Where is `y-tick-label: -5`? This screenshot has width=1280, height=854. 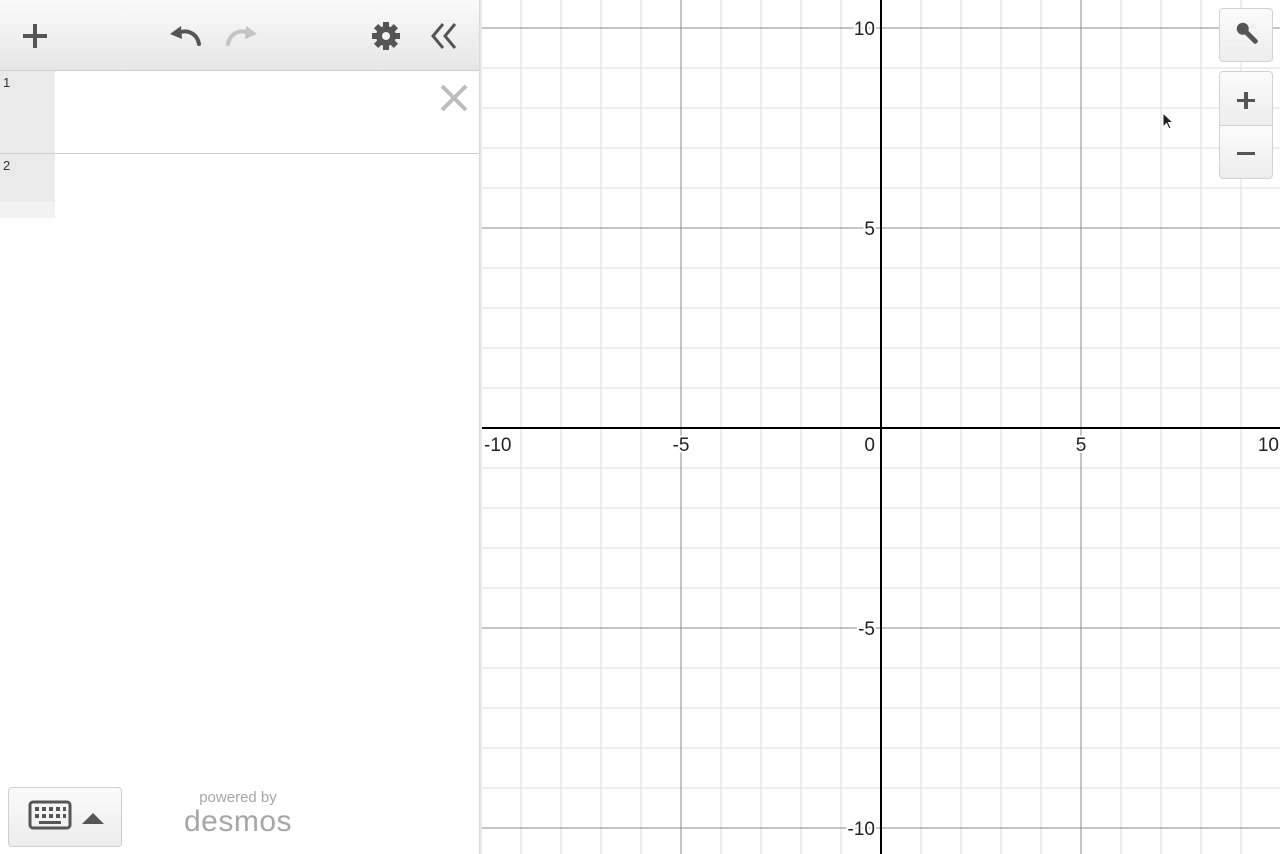 y-tick-label: -5 is located at coordinates (866, 629).